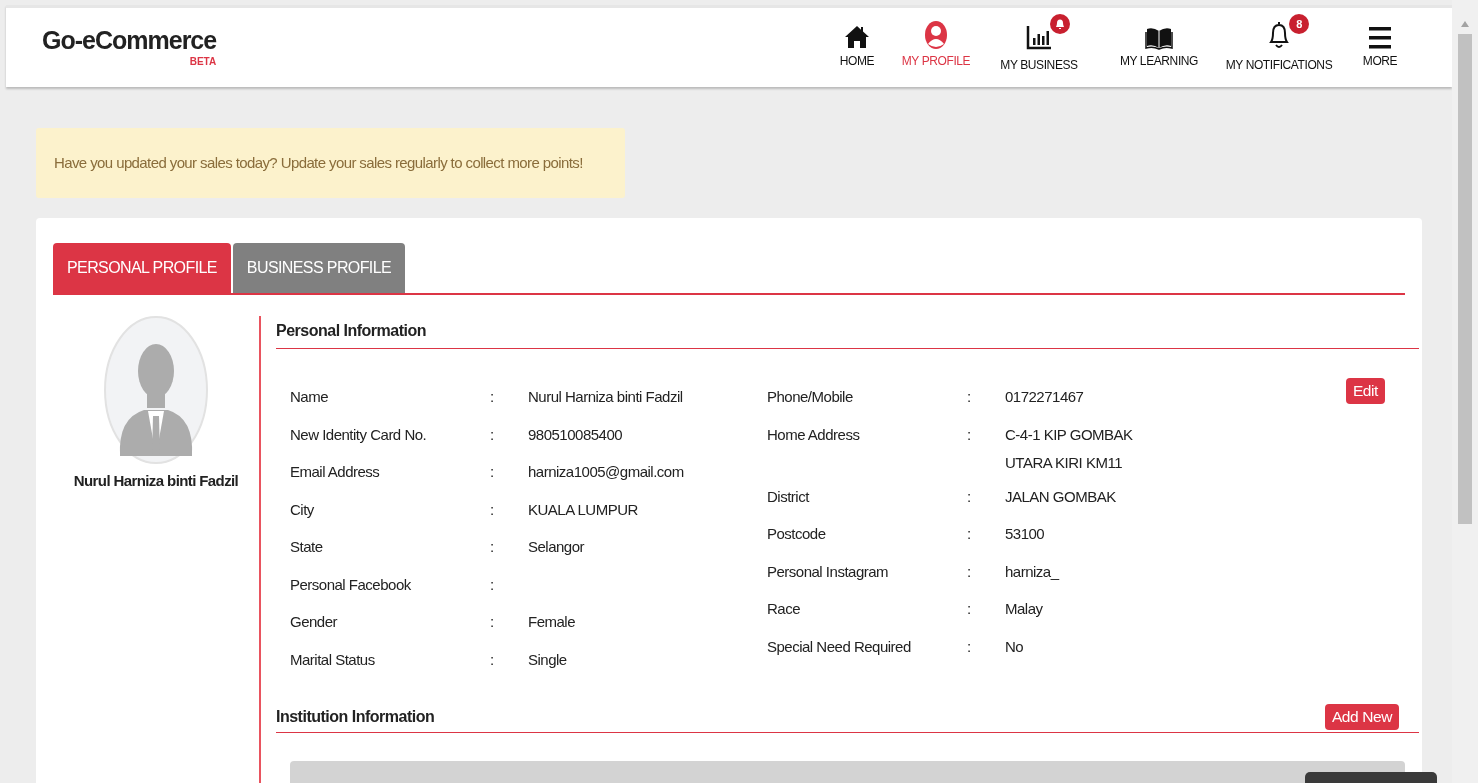 The width and height of the screenshot is (1478, 783). I want to click on field-label: Phone/Mobile, so click(810, 397).